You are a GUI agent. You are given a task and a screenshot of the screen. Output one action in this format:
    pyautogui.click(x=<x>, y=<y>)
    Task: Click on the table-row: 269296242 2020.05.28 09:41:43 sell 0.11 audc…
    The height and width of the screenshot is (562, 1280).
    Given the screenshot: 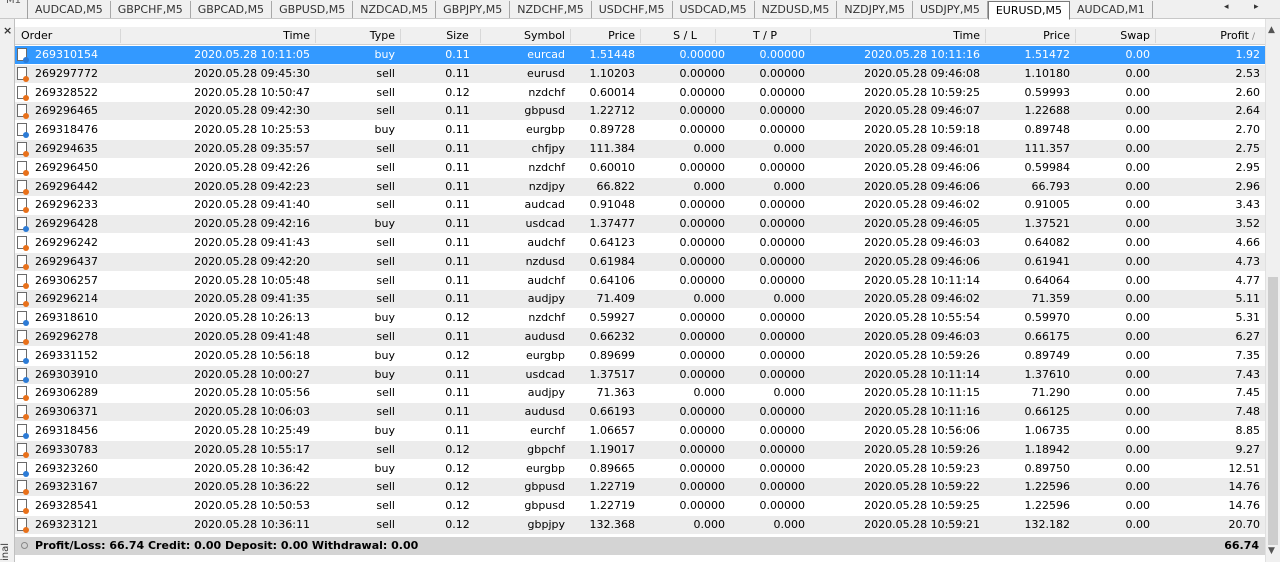 What is the action you would take?
    pyautogui.click(x=640, y=243)
    